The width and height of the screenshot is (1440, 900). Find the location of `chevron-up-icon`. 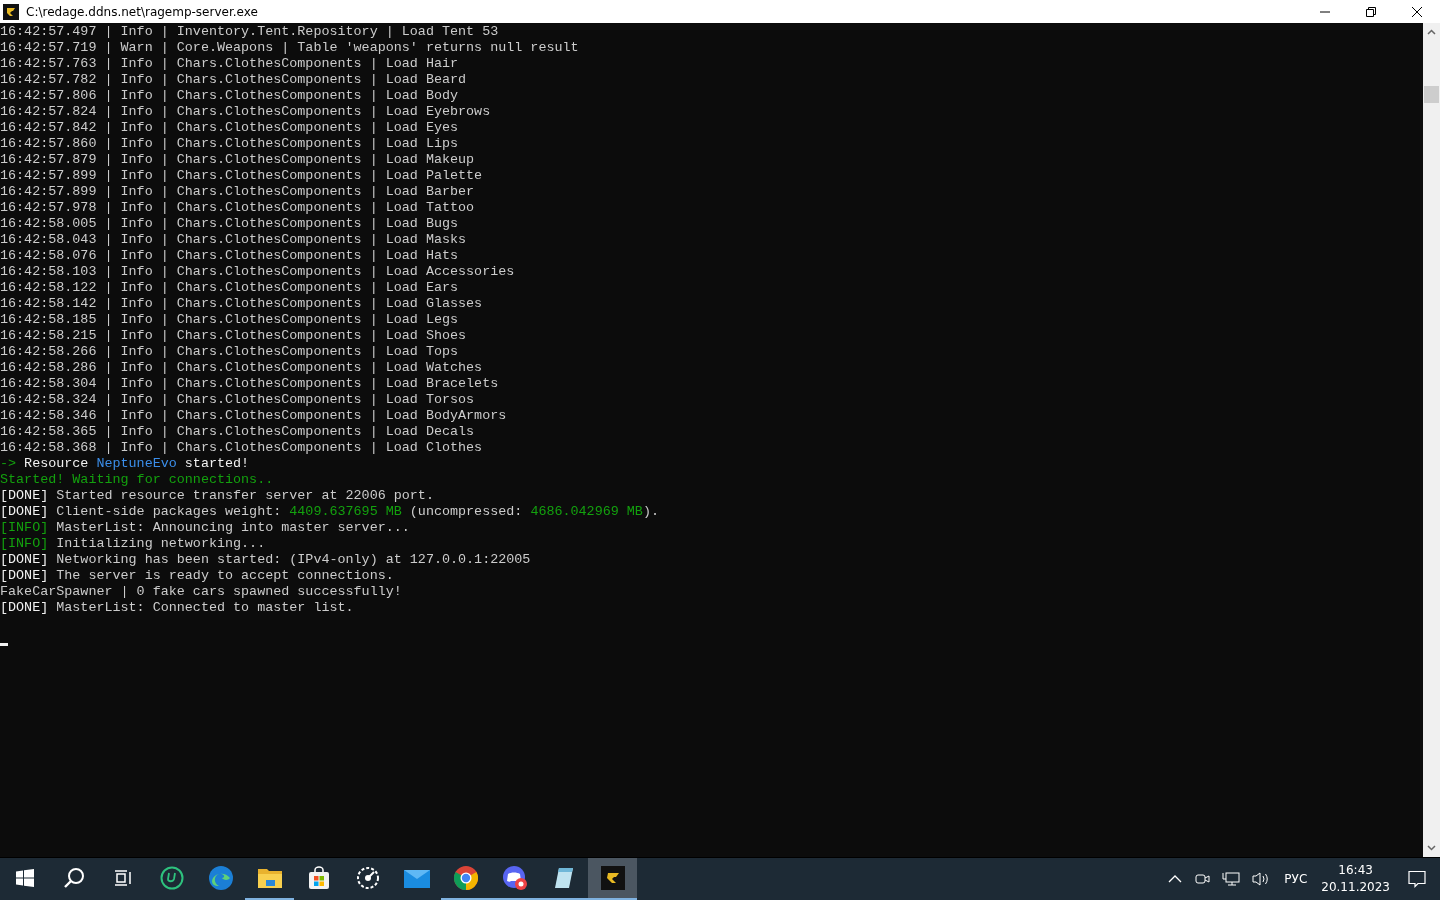

chevron-up-icon is located at coordinates (1175, 879).